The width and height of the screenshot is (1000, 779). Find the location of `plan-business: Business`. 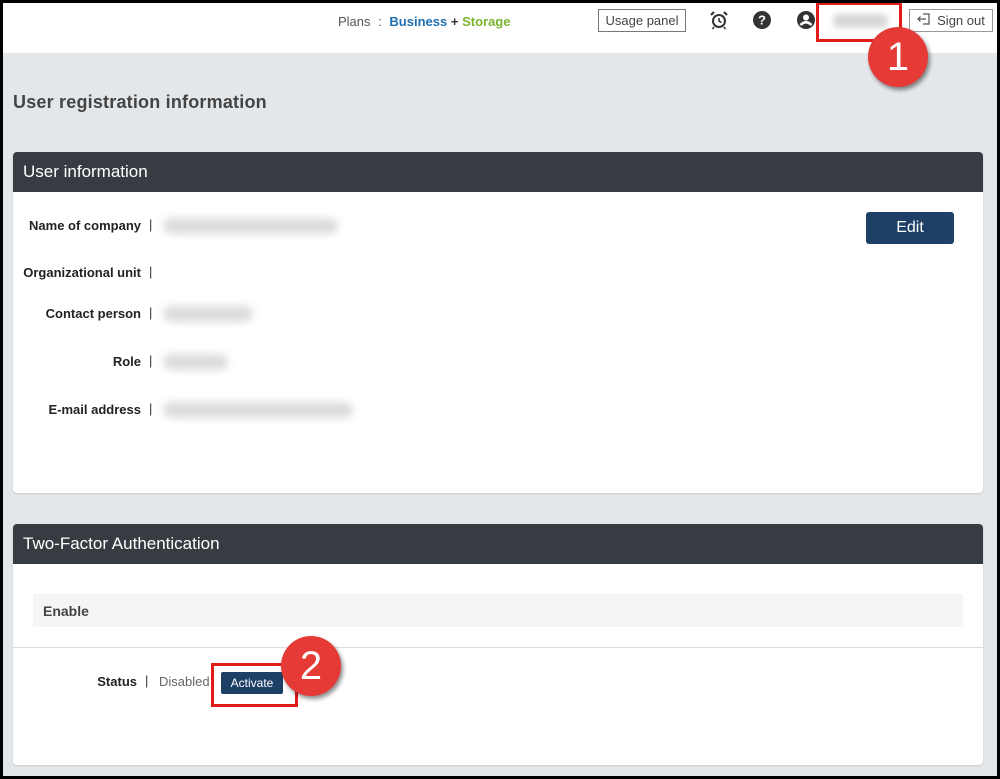

plan-business: Business is located at coordinates (418, 21).